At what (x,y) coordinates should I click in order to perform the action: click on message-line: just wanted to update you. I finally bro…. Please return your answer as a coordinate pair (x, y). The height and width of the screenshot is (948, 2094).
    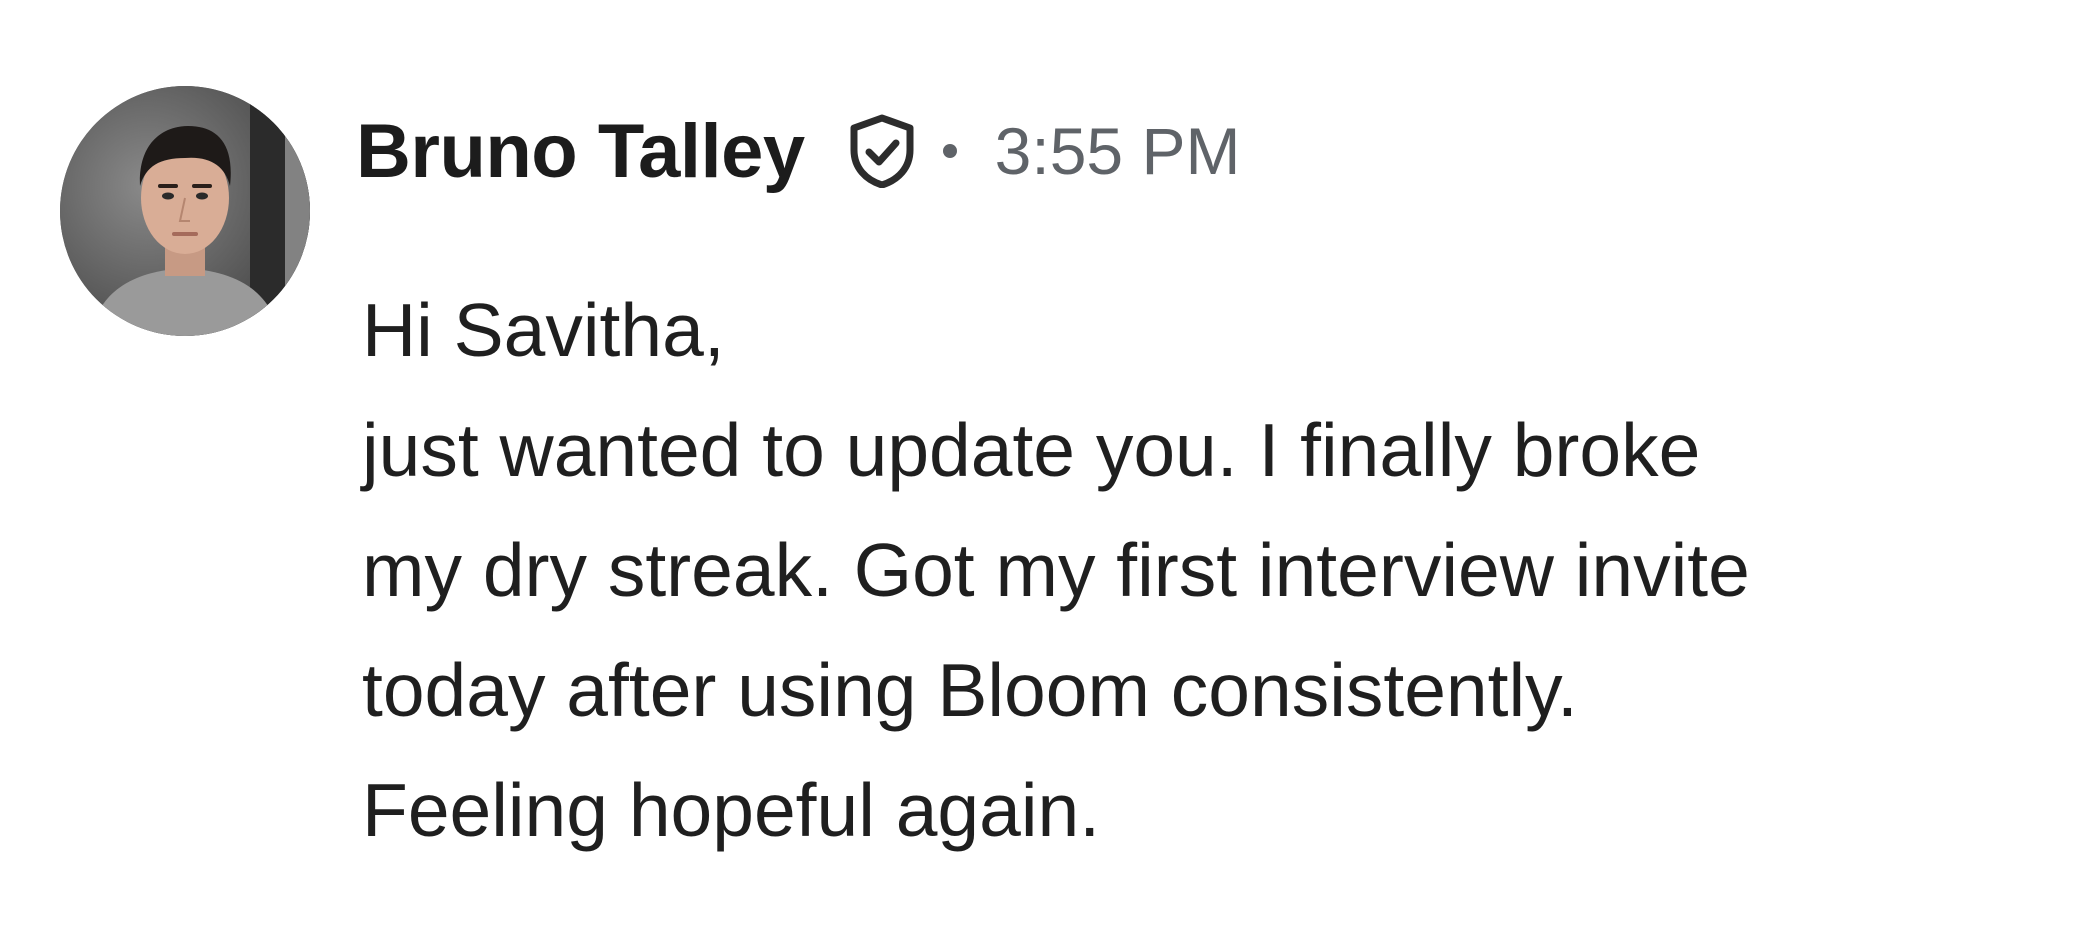
    Looking at the image, I should click on (1031, 450).